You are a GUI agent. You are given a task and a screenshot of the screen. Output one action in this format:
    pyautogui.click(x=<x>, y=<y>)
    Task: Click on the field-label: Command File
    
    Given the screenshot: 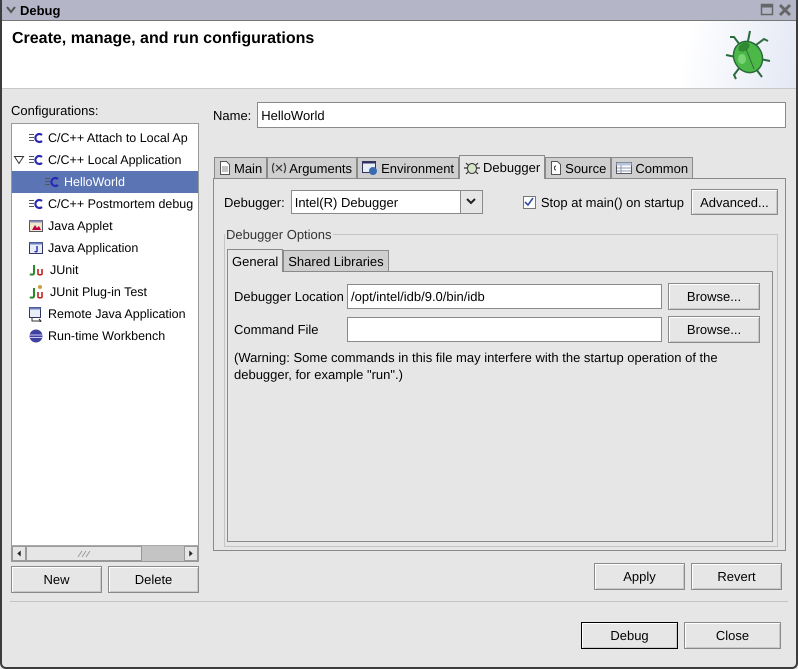 What is the action you would take?
    pyautogui.click(x=277, y=329)
    